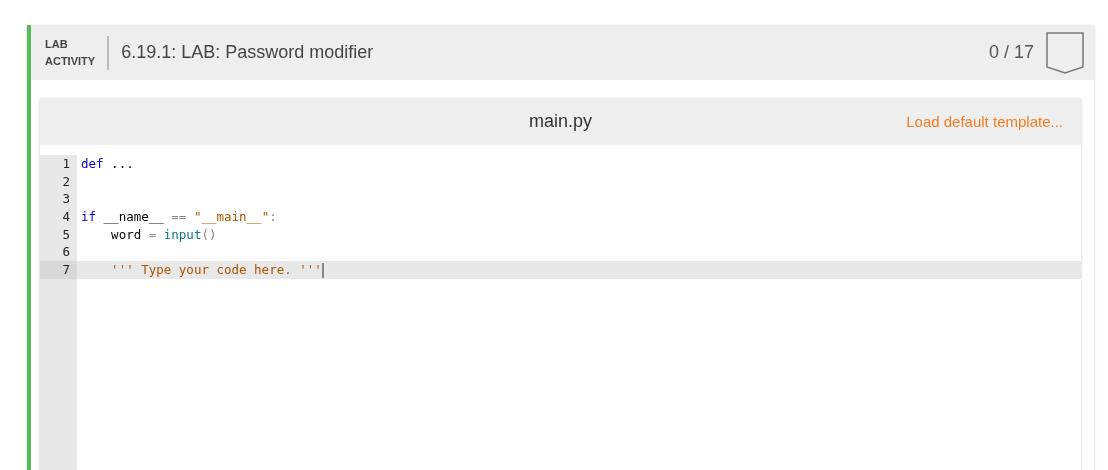 The width and height of the screenshot is (1108, 470). What do you see at coordinates (57, 44) in the screenshot?
I see `activity-type-label: LAB` at bounding box center [57, 44].